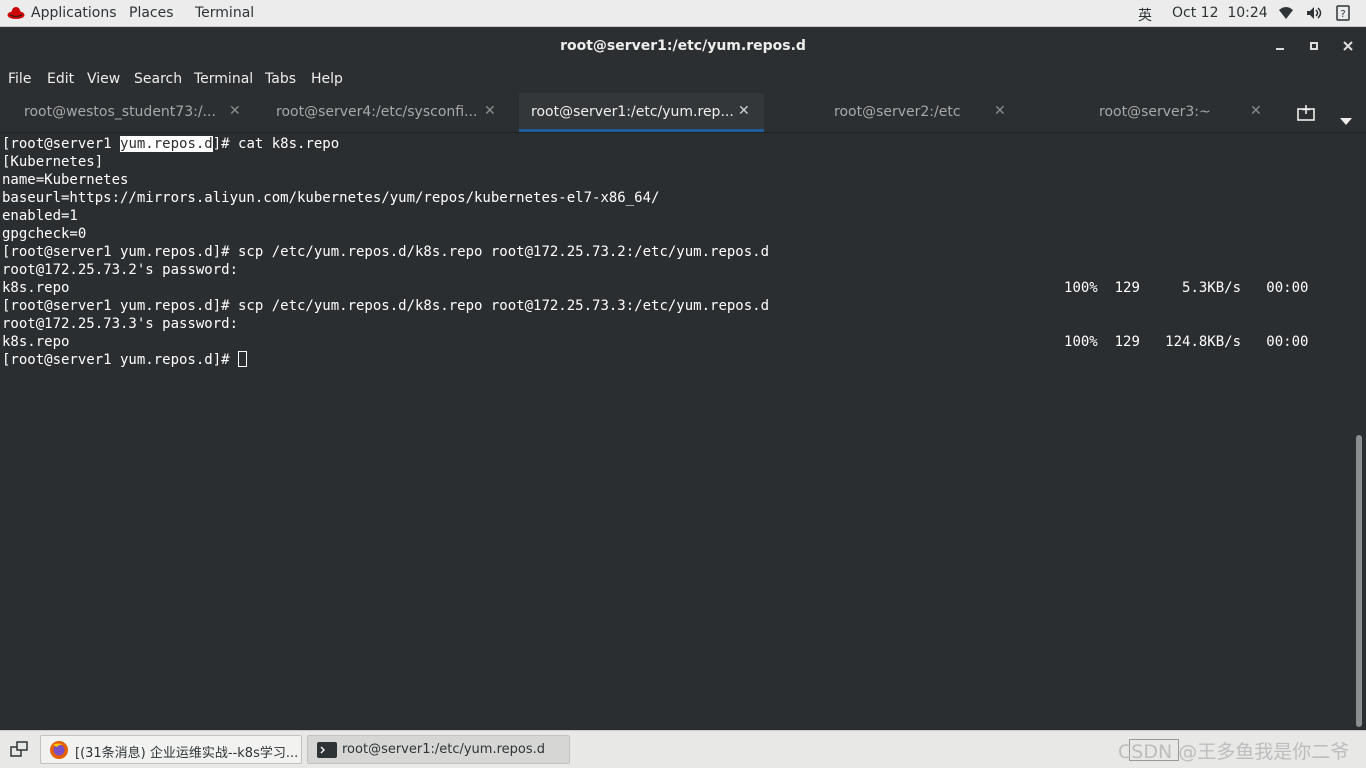 The height and width of the screenshot is (768, 1366). I want to click on terminal-line: [root@server1 yum.repos.d]# cat k8s.repo, so click(171, 144).